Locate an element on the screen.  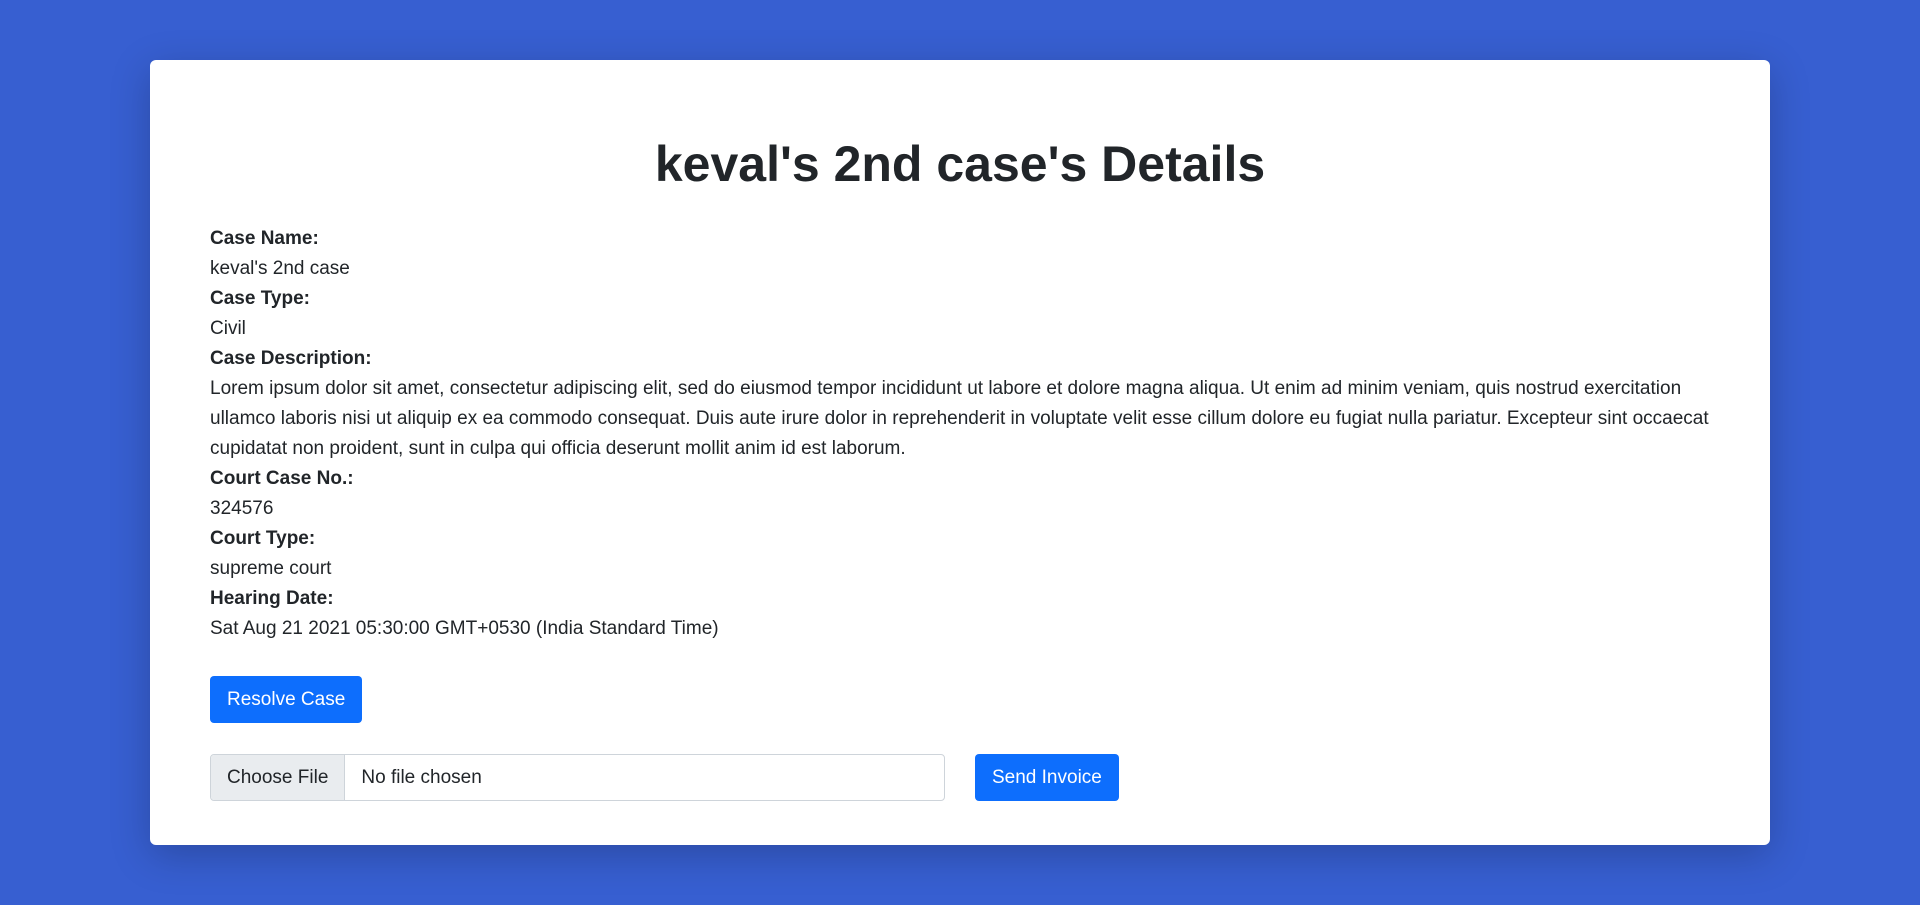
case-type-label: Case Type: is located at coordinates (260, 298).